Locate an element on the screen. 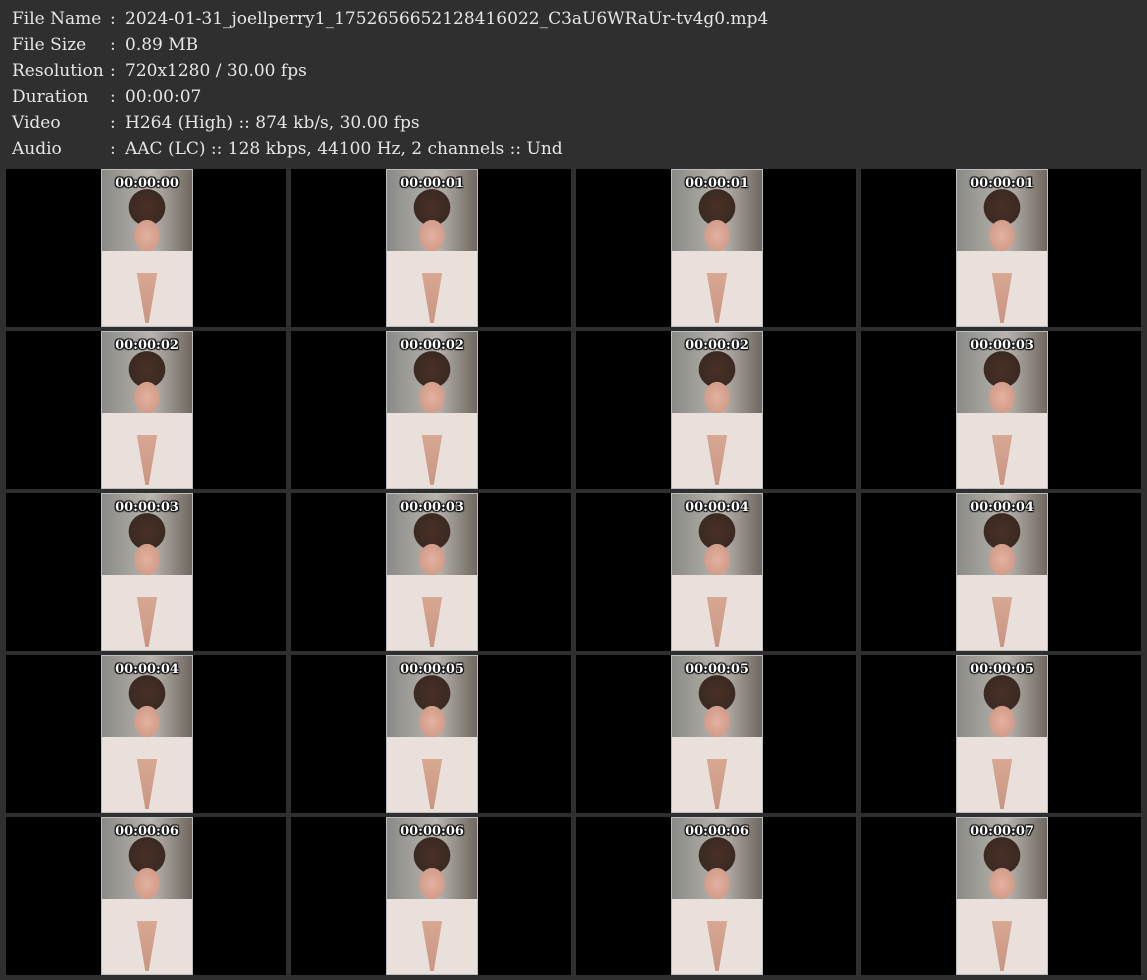  info-label: Duration is located at coordinates (50, 97).